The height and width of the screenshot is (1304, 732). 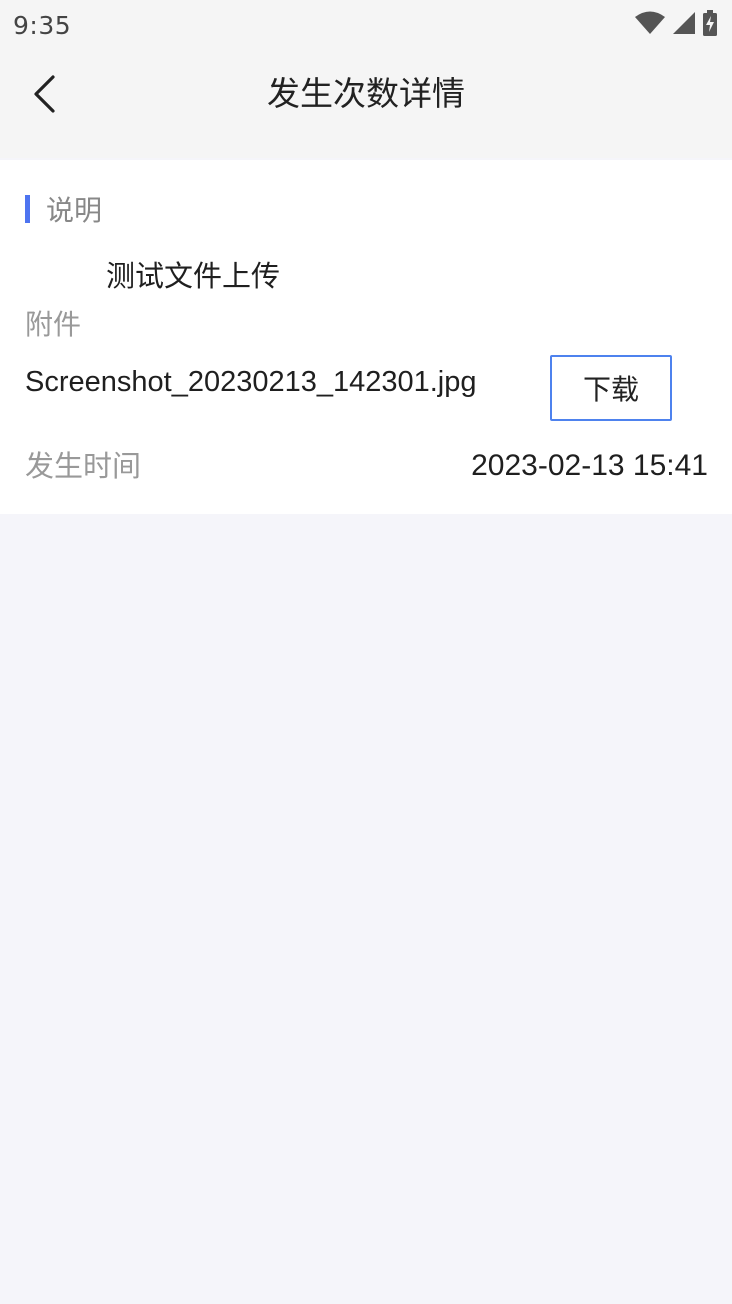 I want to click on battery-charging-icon, so click(x=710, y=25).